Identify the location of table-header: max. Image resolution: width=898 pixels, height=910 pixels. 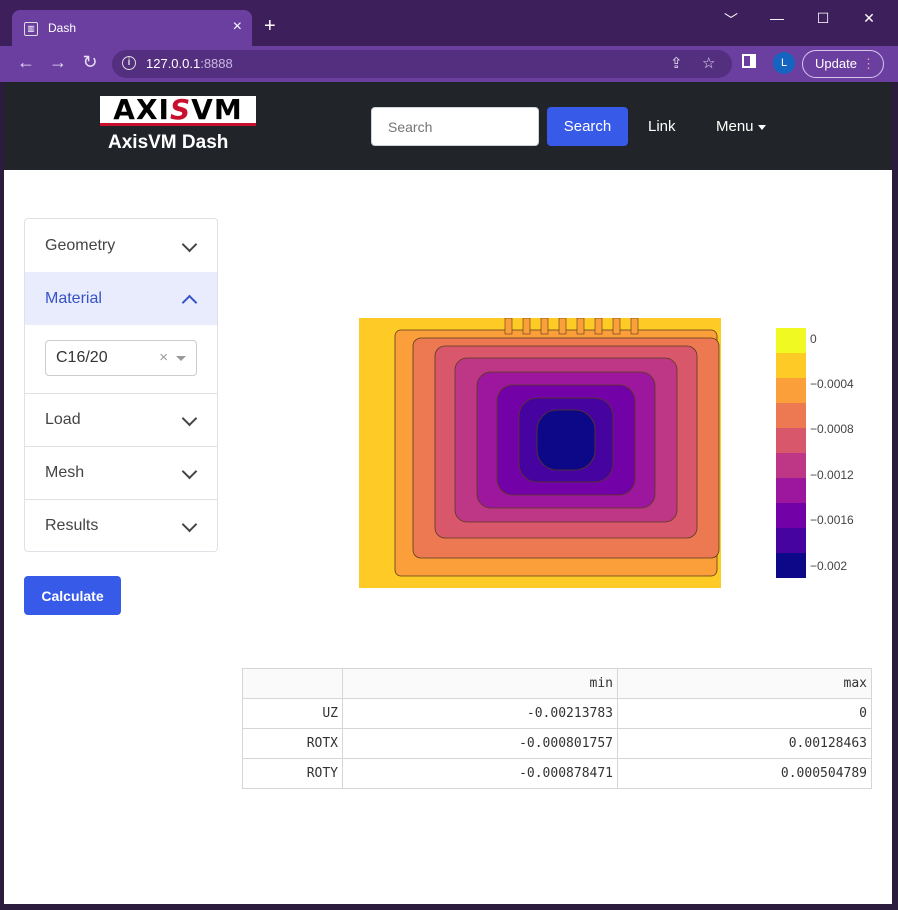
(744, 683).